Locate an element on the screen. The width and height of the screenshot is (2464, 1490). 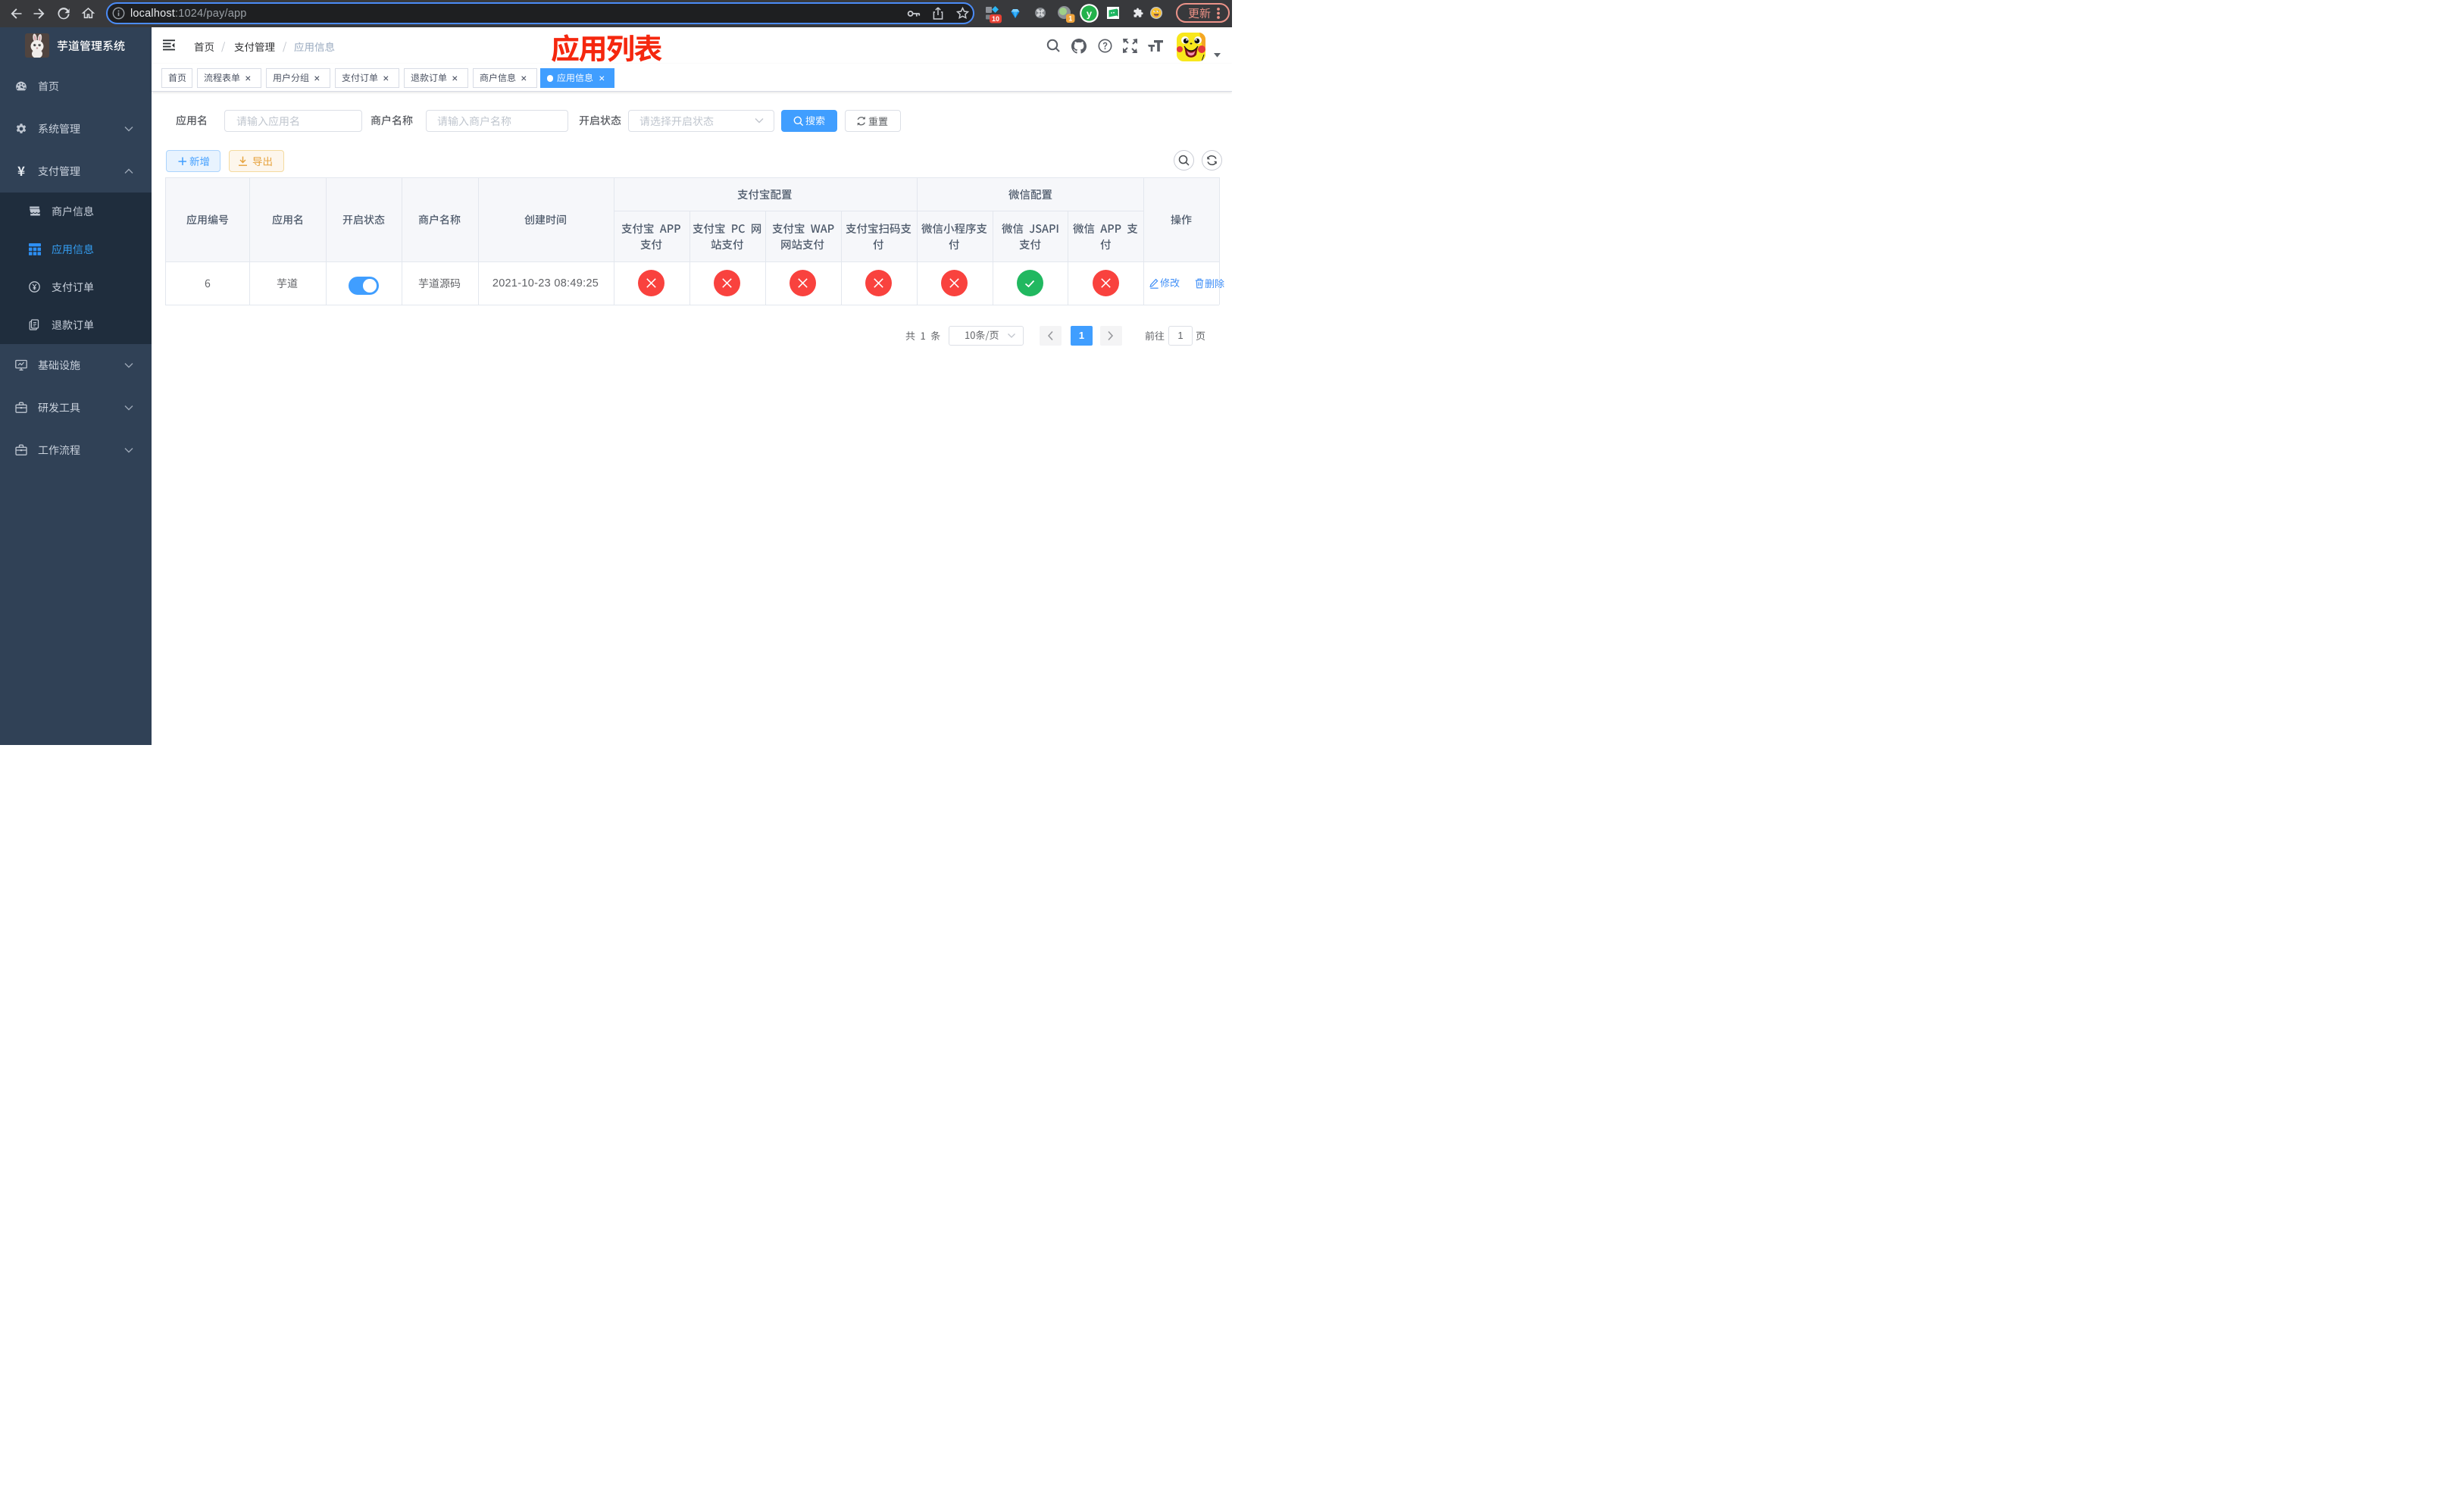
svg-text: 10 is located at coordinates (995, 19).